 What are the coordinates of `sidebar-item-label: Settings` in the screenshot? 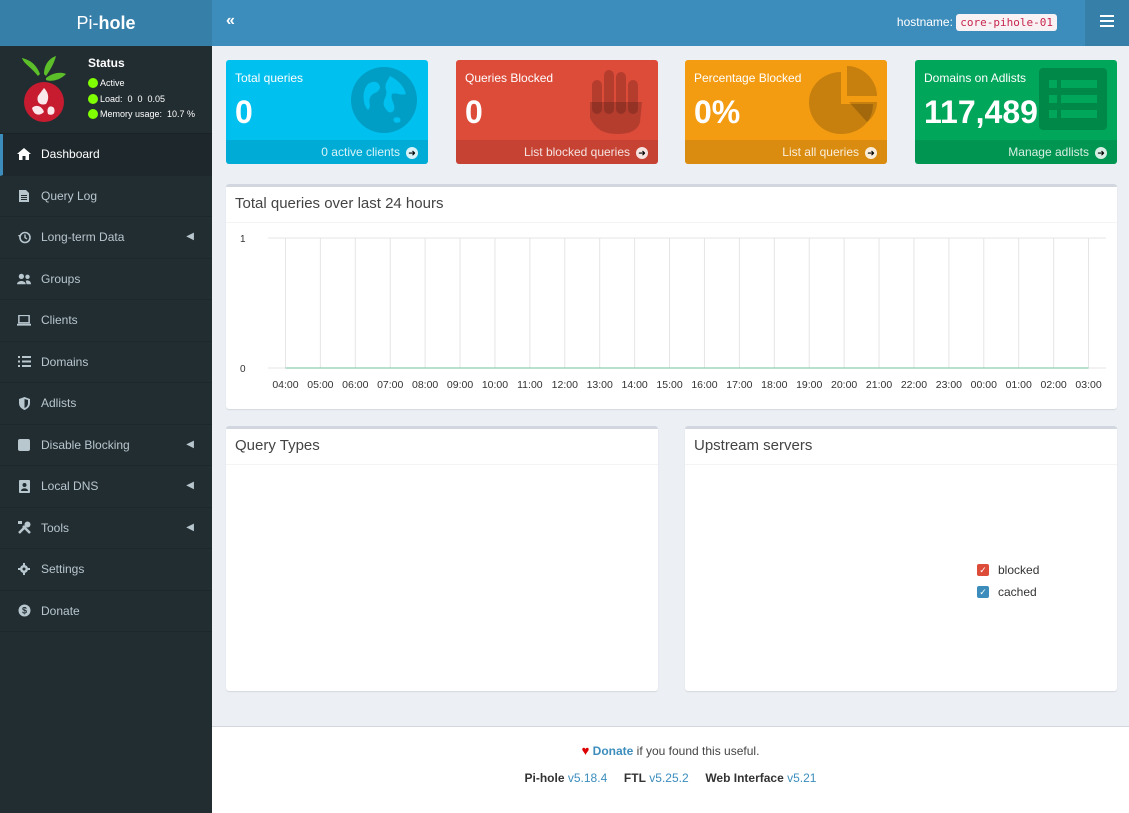 It's located at (63, 569).